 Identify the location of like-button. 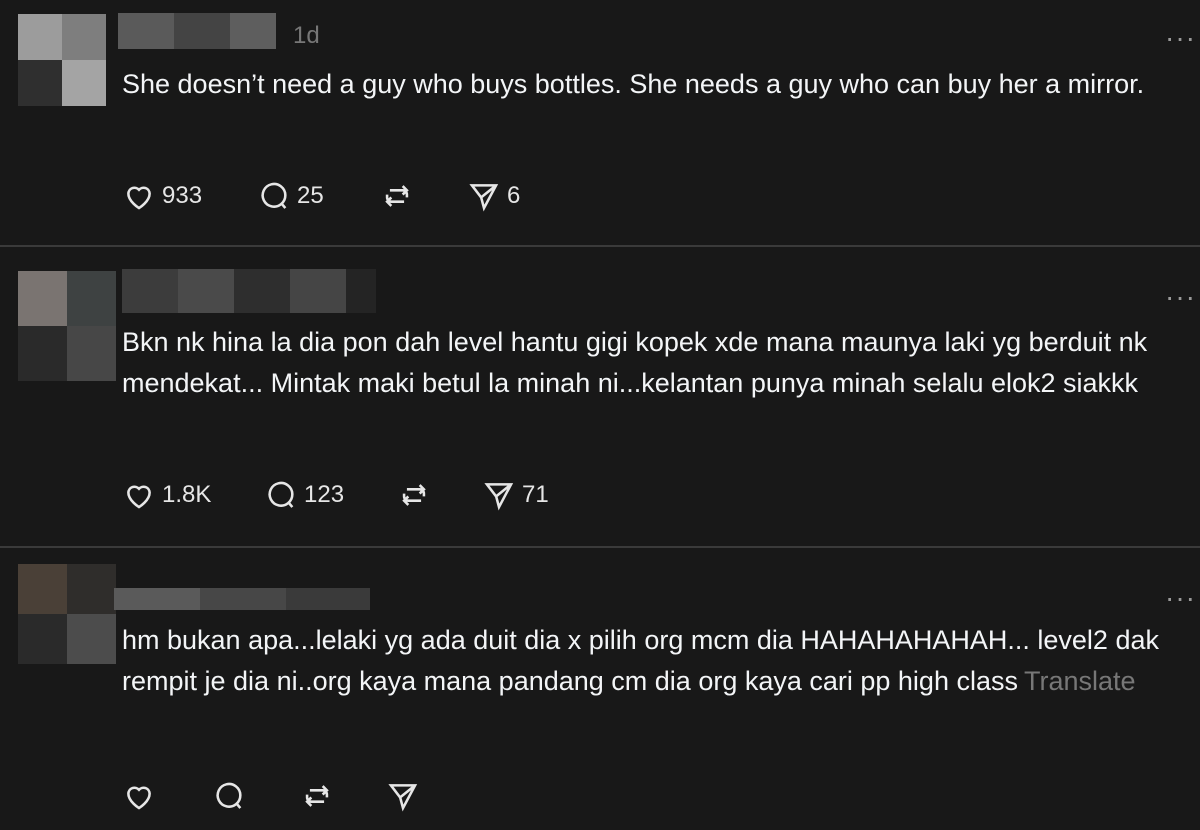
(139, 796).